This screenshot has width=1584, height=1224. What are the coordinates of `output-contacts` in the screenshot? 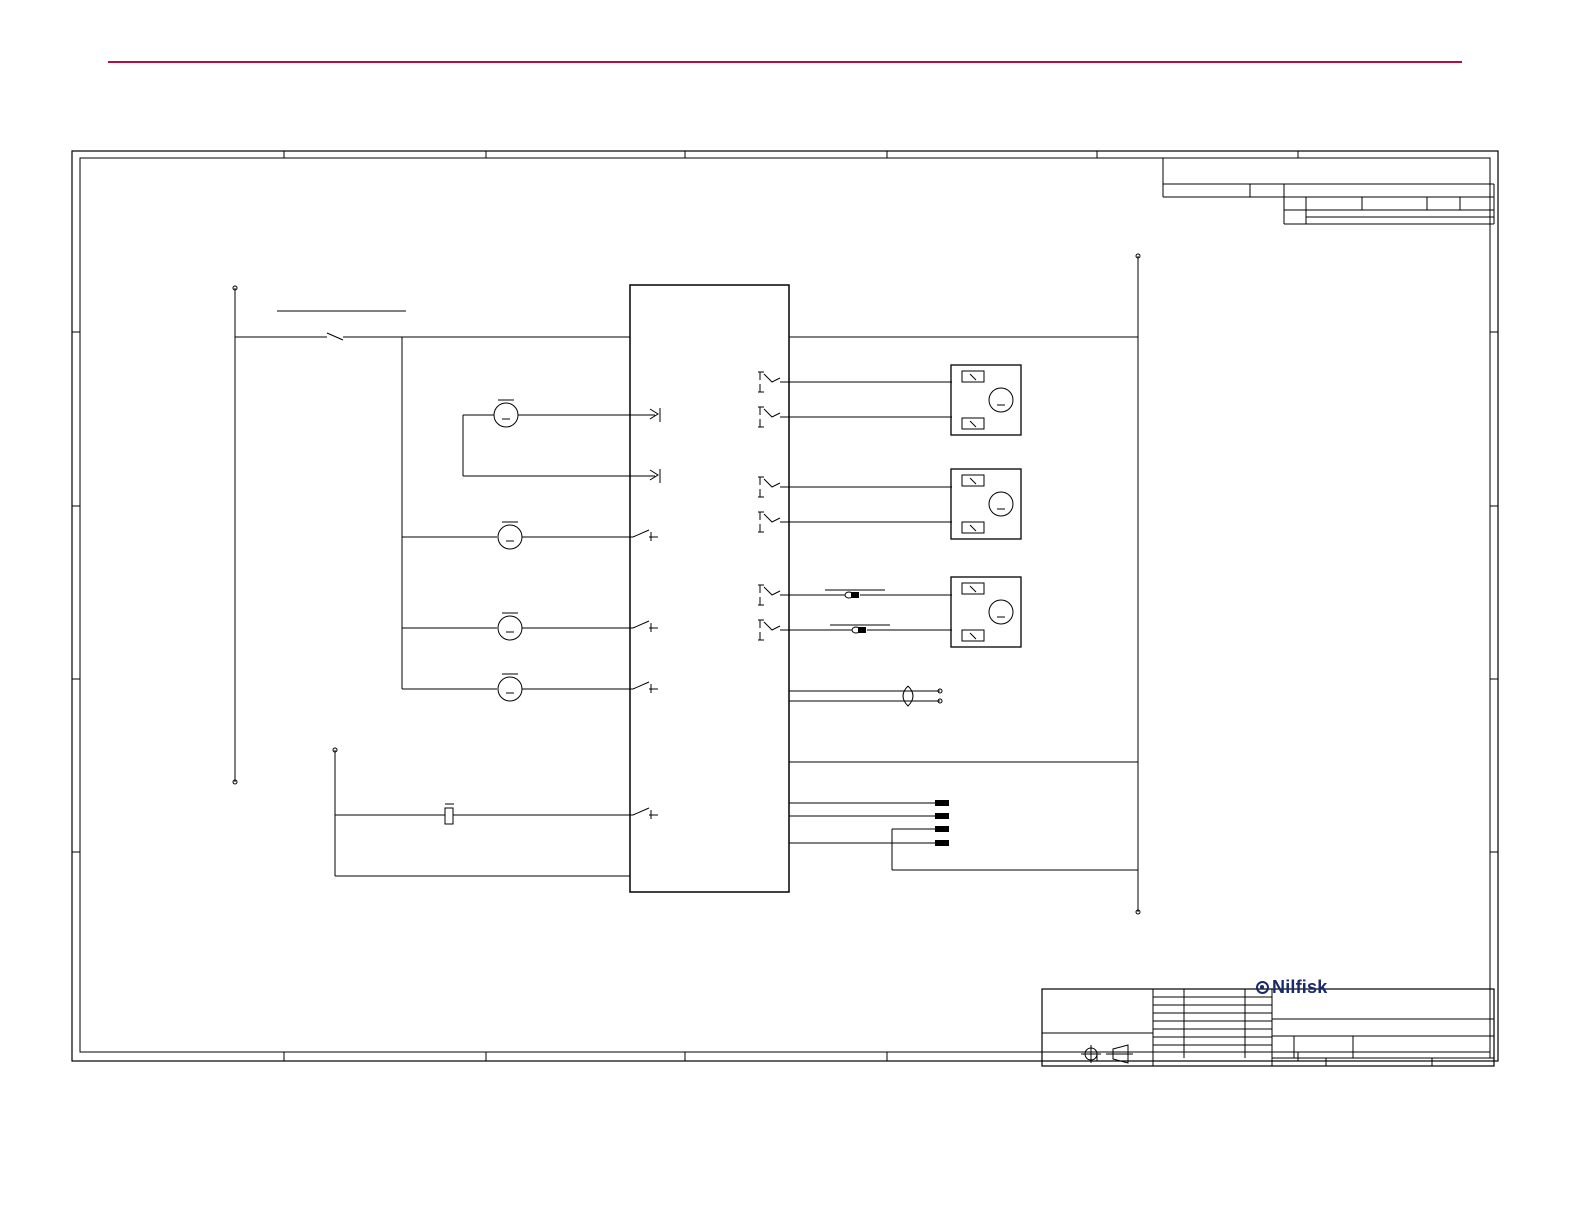 It's located at (769, 506).